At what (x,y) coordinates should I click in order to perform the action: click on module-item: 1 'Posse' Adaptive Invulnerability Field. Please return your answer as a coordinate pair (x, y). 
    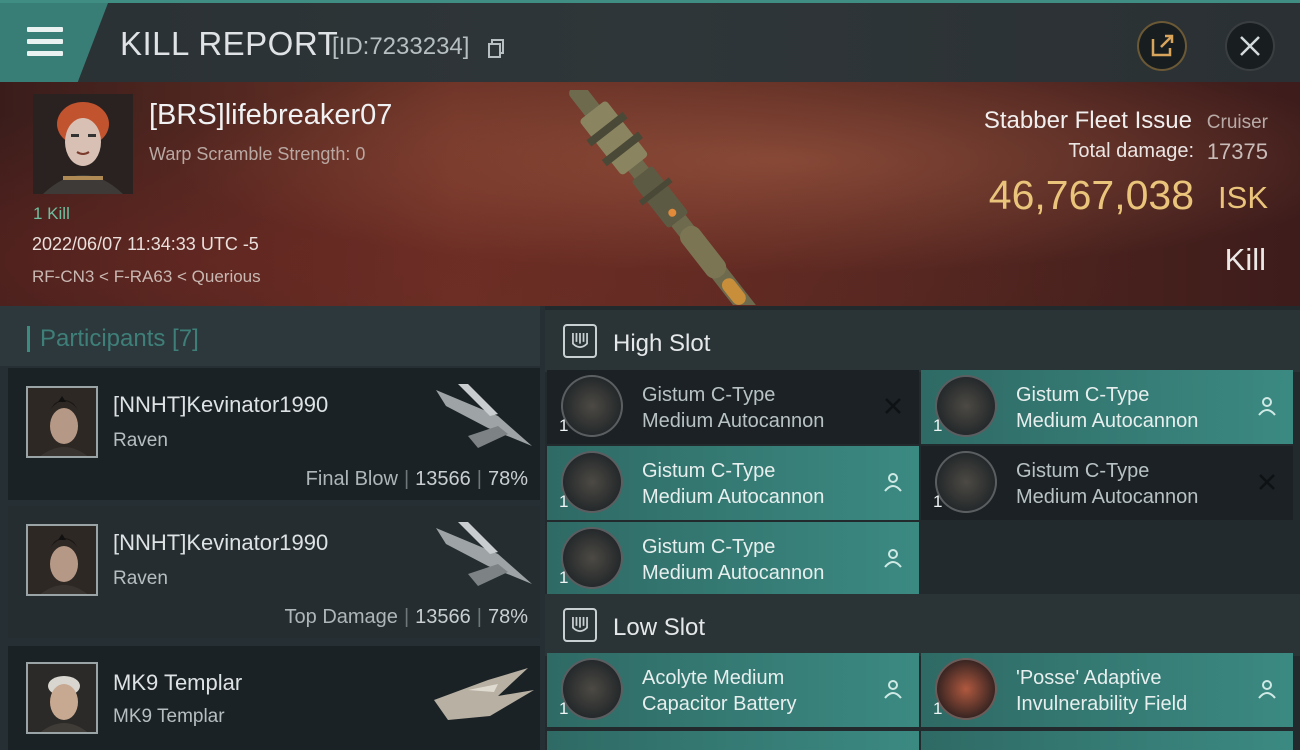
    Looking at the image, I should click on (1107, 690).